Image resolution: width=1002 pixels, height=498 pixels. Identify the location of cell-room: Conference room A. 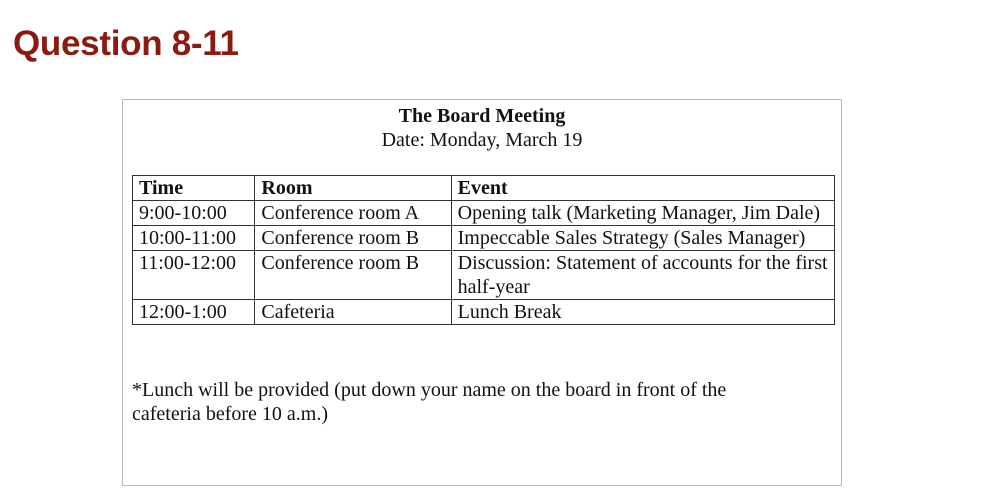
(353, 213).